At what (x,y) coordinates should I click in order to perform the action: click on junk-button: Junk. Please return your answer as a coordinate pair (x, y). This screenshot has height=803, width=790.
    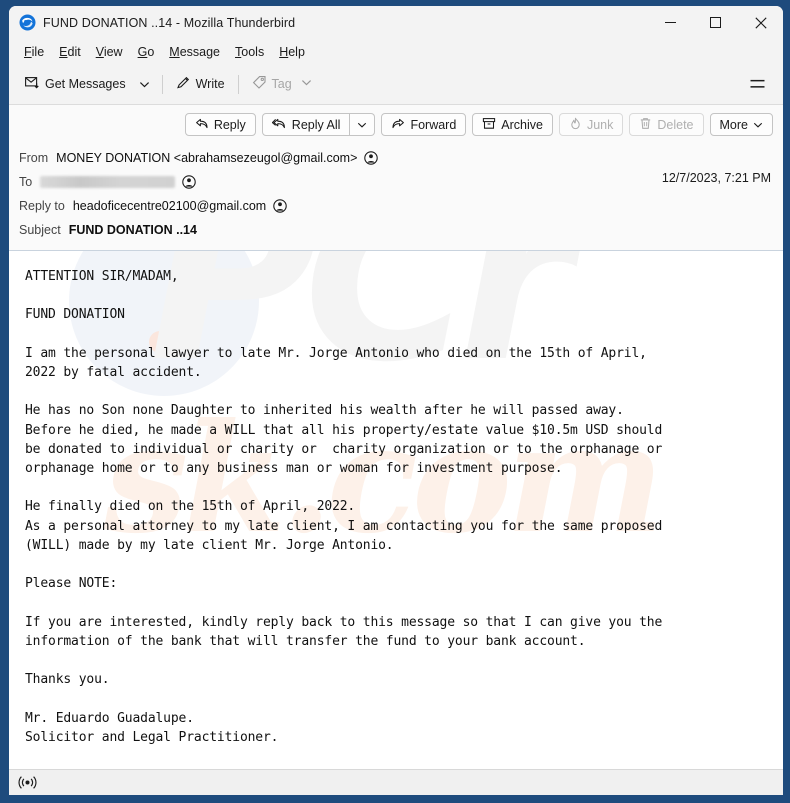
    Looking at the image, I should click on (591, 124).